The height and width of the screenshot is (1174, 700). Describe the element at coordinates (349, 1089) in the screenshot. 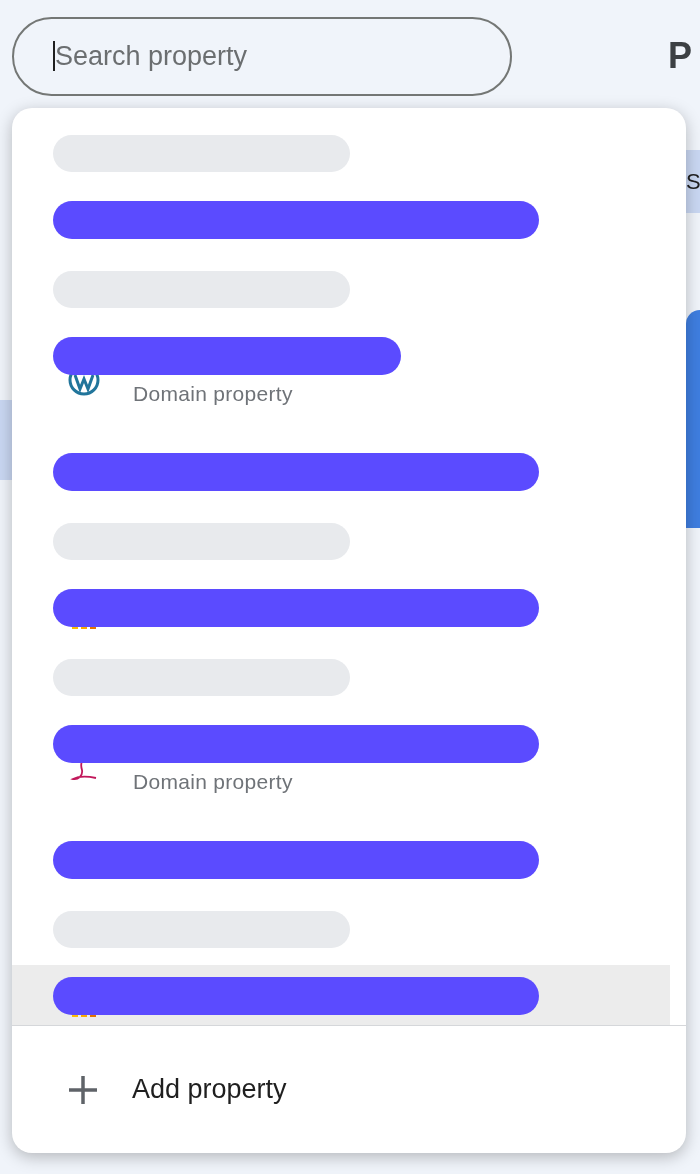

I see `add-property-button: Add property` at that location.